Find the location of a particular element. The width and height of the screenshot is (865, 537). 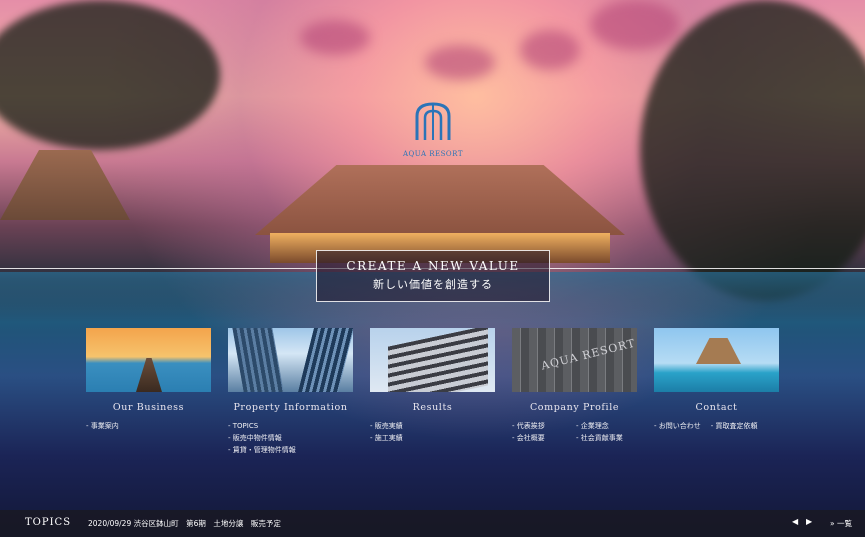

link-greeting: - 代表挨拶 is located at coordinates (537, 426).